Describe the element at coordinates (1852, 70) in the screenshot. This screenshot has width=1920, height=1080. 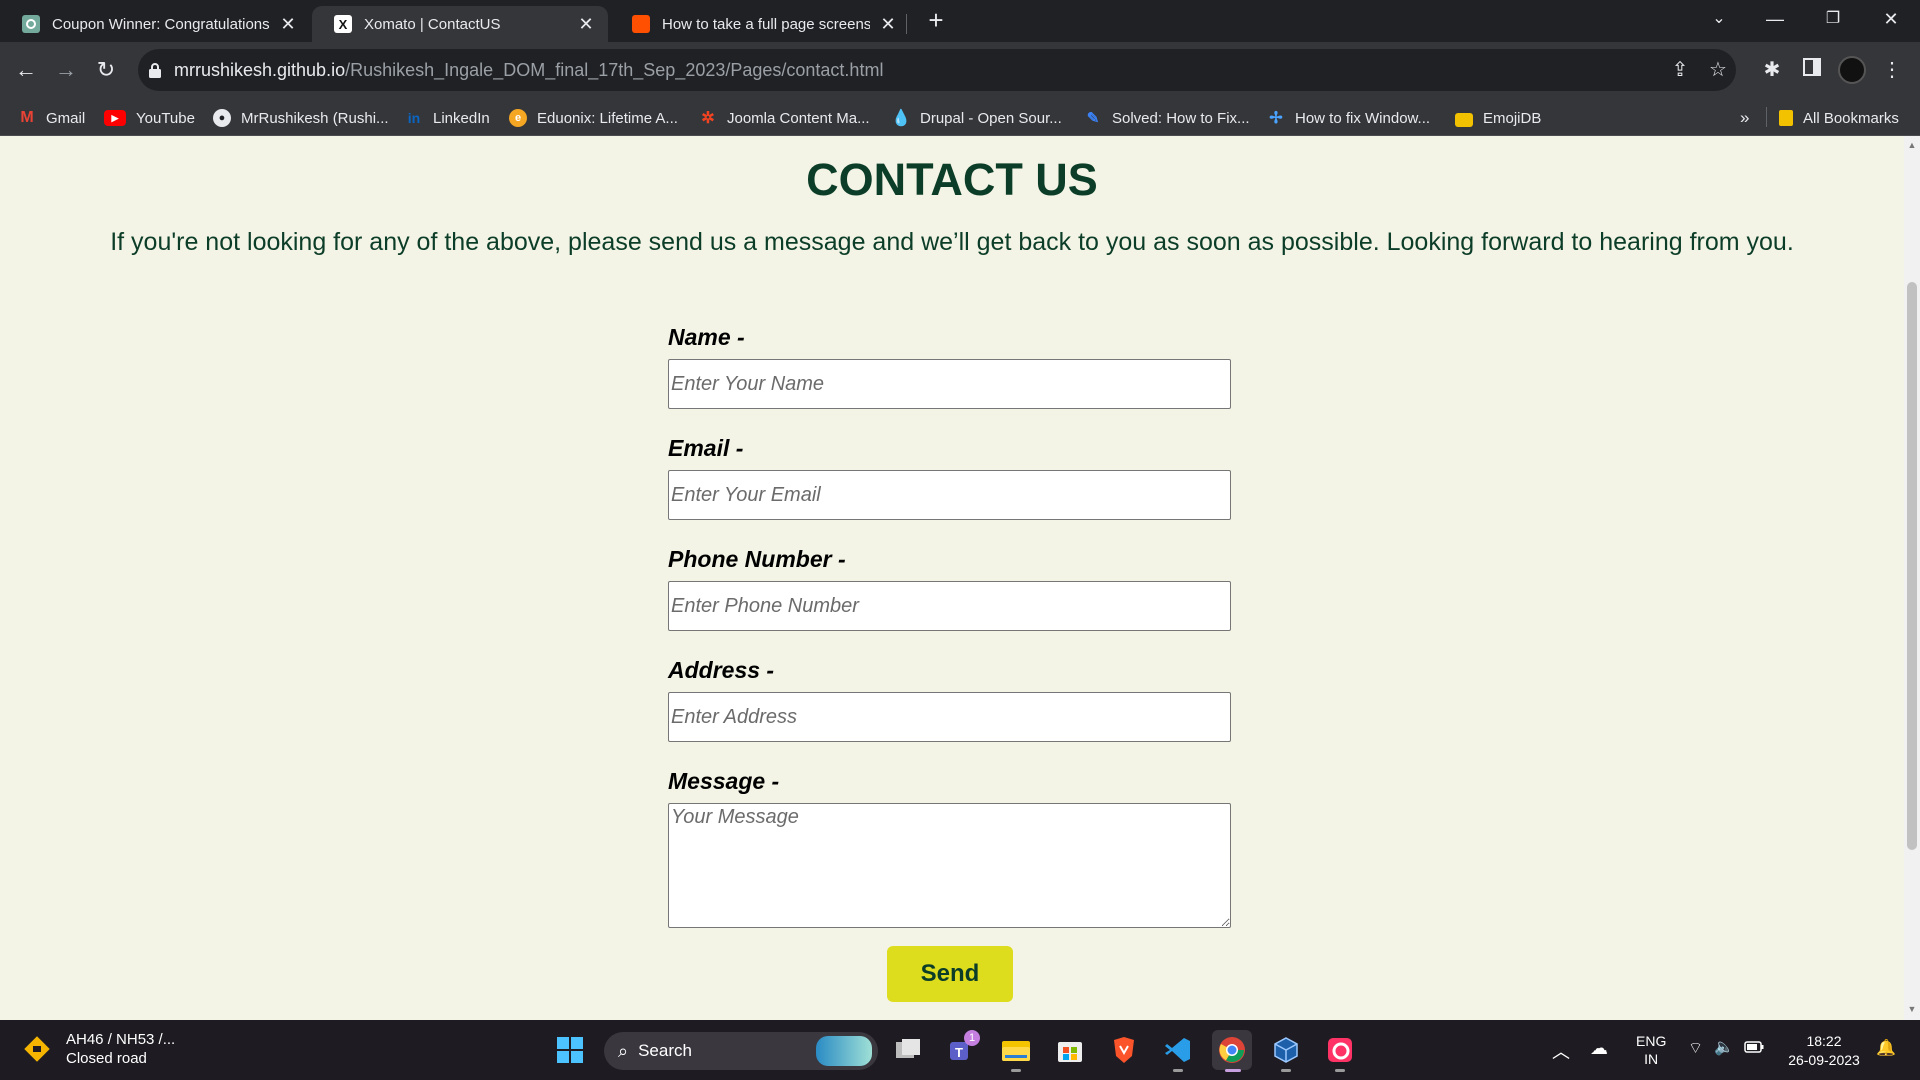
I see `profile-avatar` at that location.